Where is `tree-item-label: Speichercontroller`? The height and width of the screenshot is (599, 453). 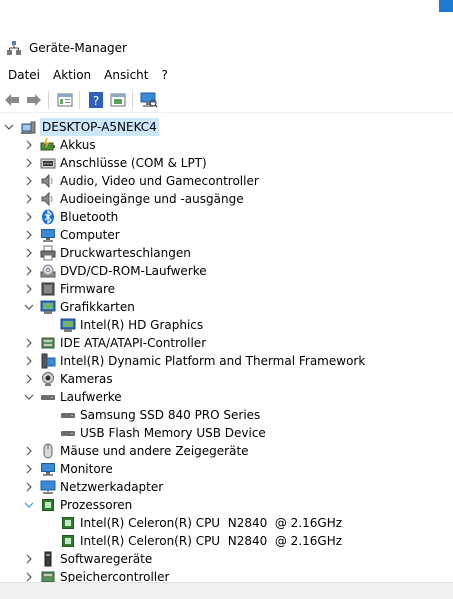
tree-item-label: Speichercontroller is located at coordinates (115, 576).